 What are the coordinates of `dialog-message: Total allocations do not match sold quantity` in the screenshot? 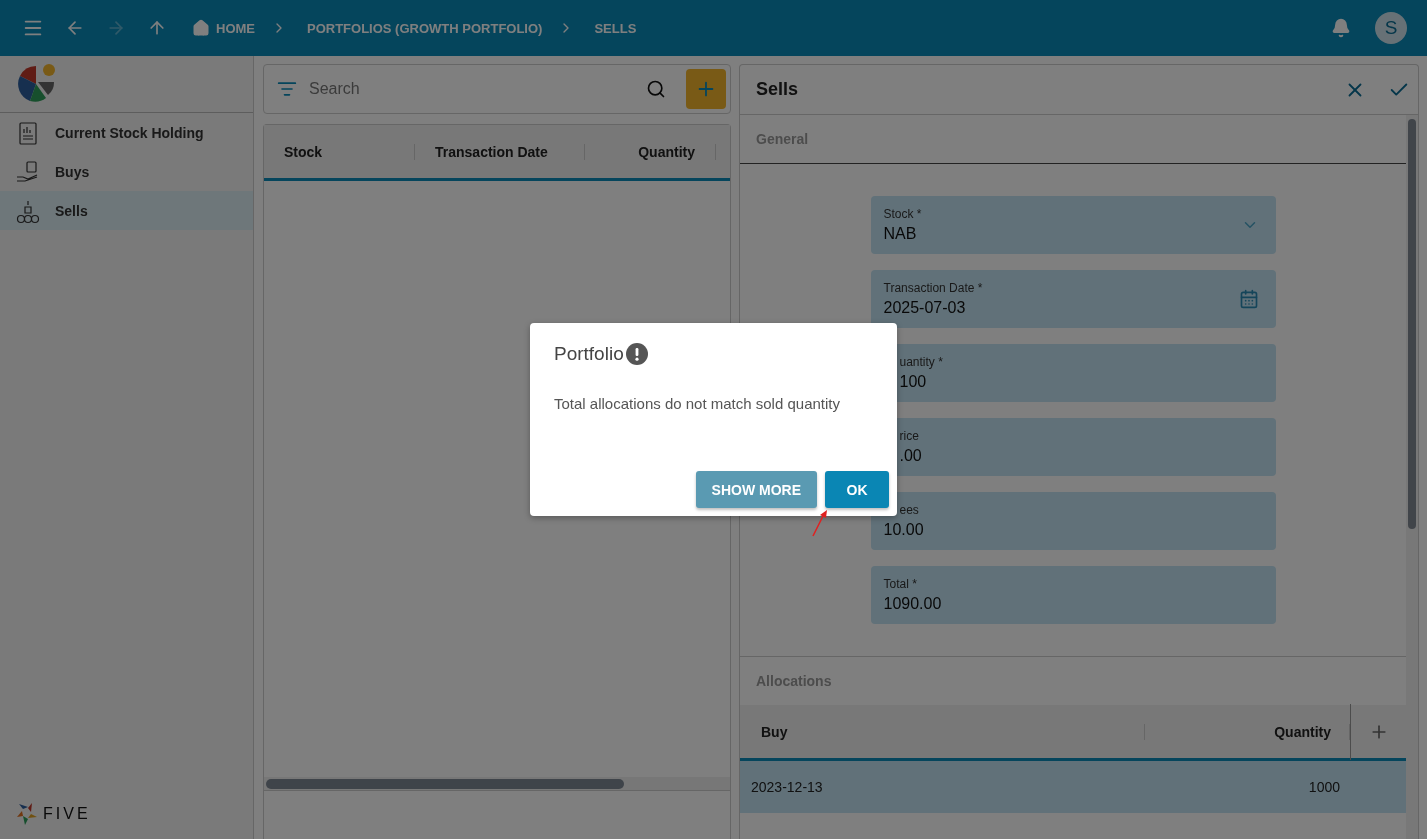 It's located at (697, 403).